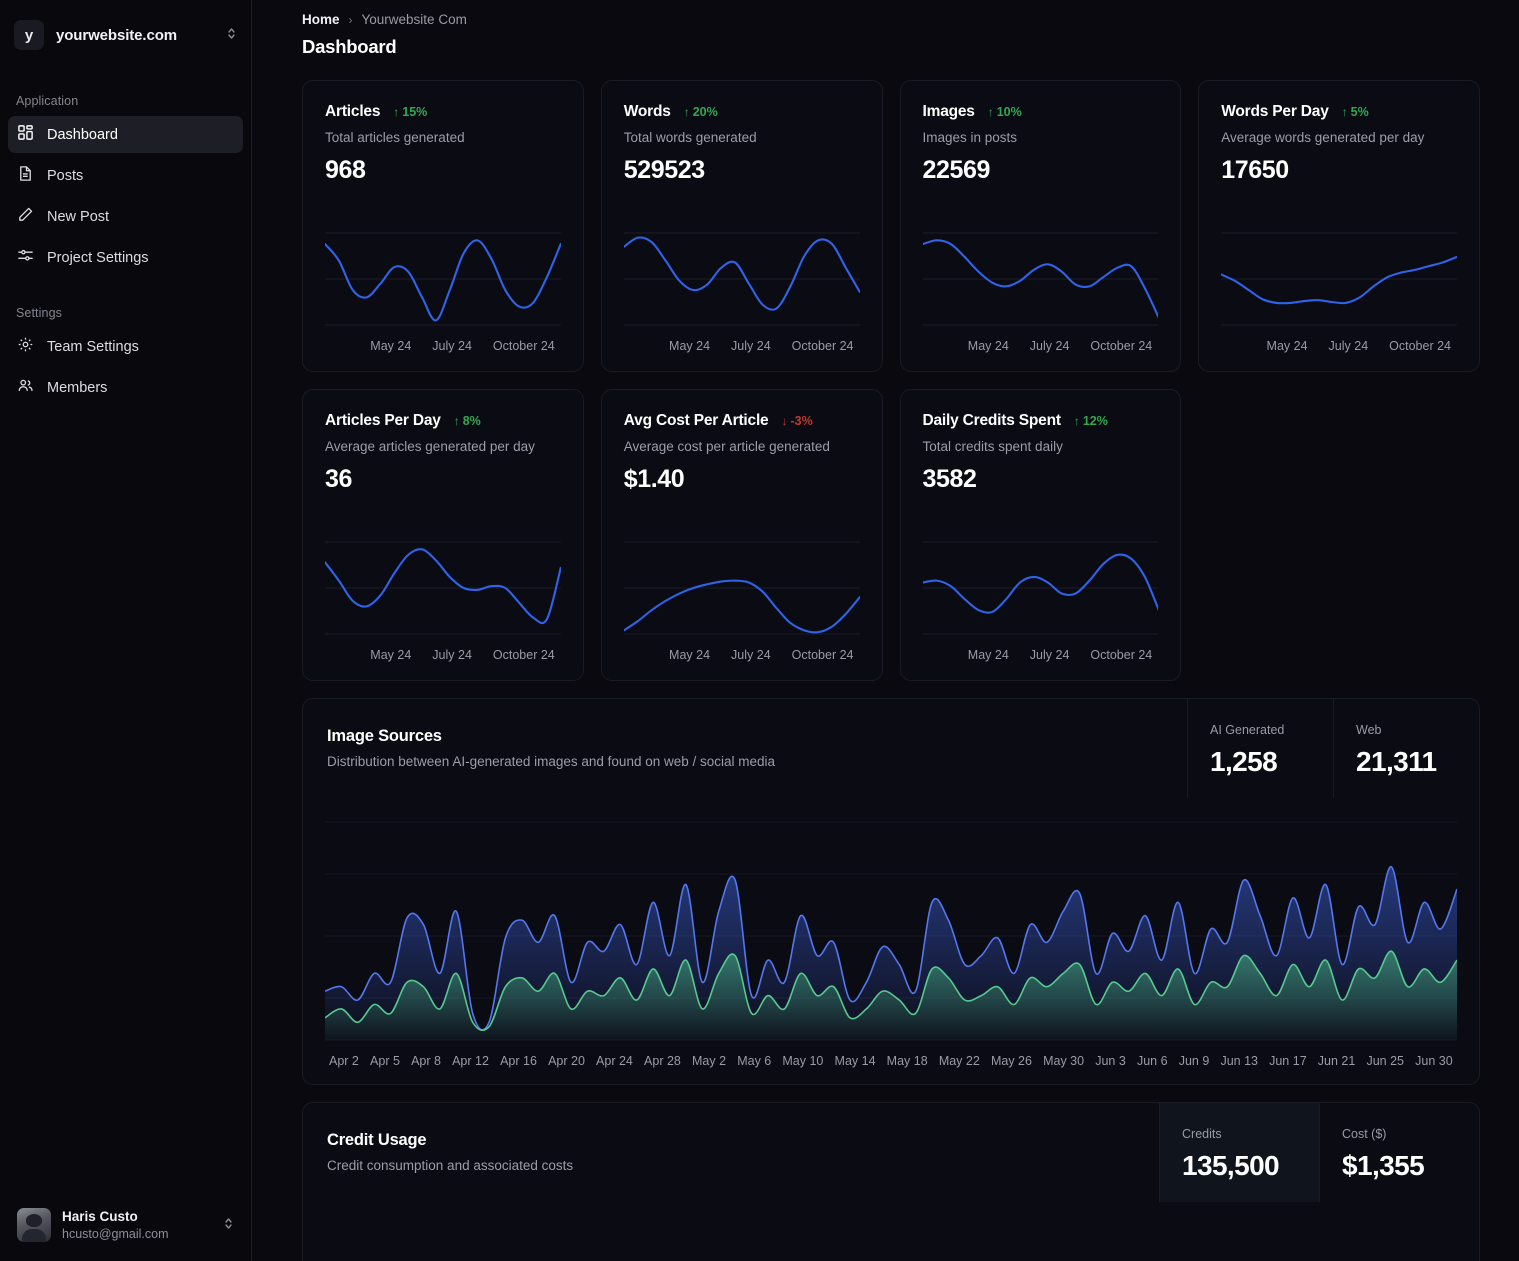  What do you see at coordinates (1288, 1061) in the screenshot?
I see `axis-tick-label: Jun 17` at bounding box center [1288, 1061].